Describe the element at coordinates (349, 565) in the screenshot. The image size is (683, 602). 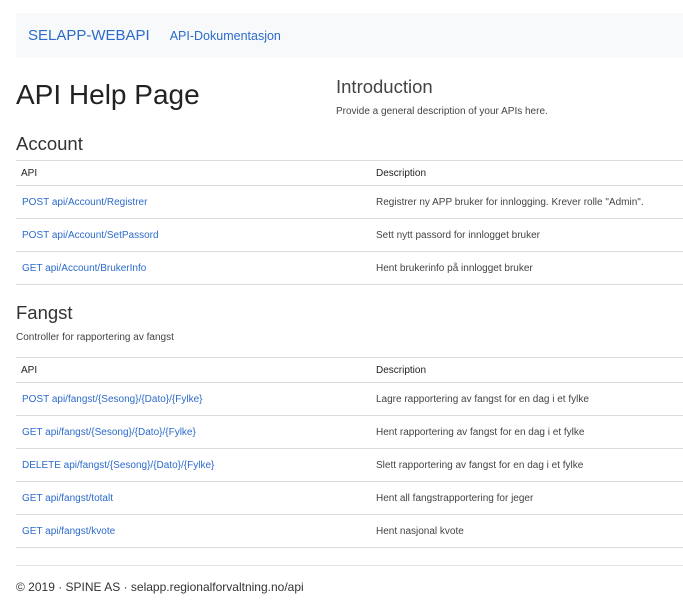
I see `footer-divider` at that location.